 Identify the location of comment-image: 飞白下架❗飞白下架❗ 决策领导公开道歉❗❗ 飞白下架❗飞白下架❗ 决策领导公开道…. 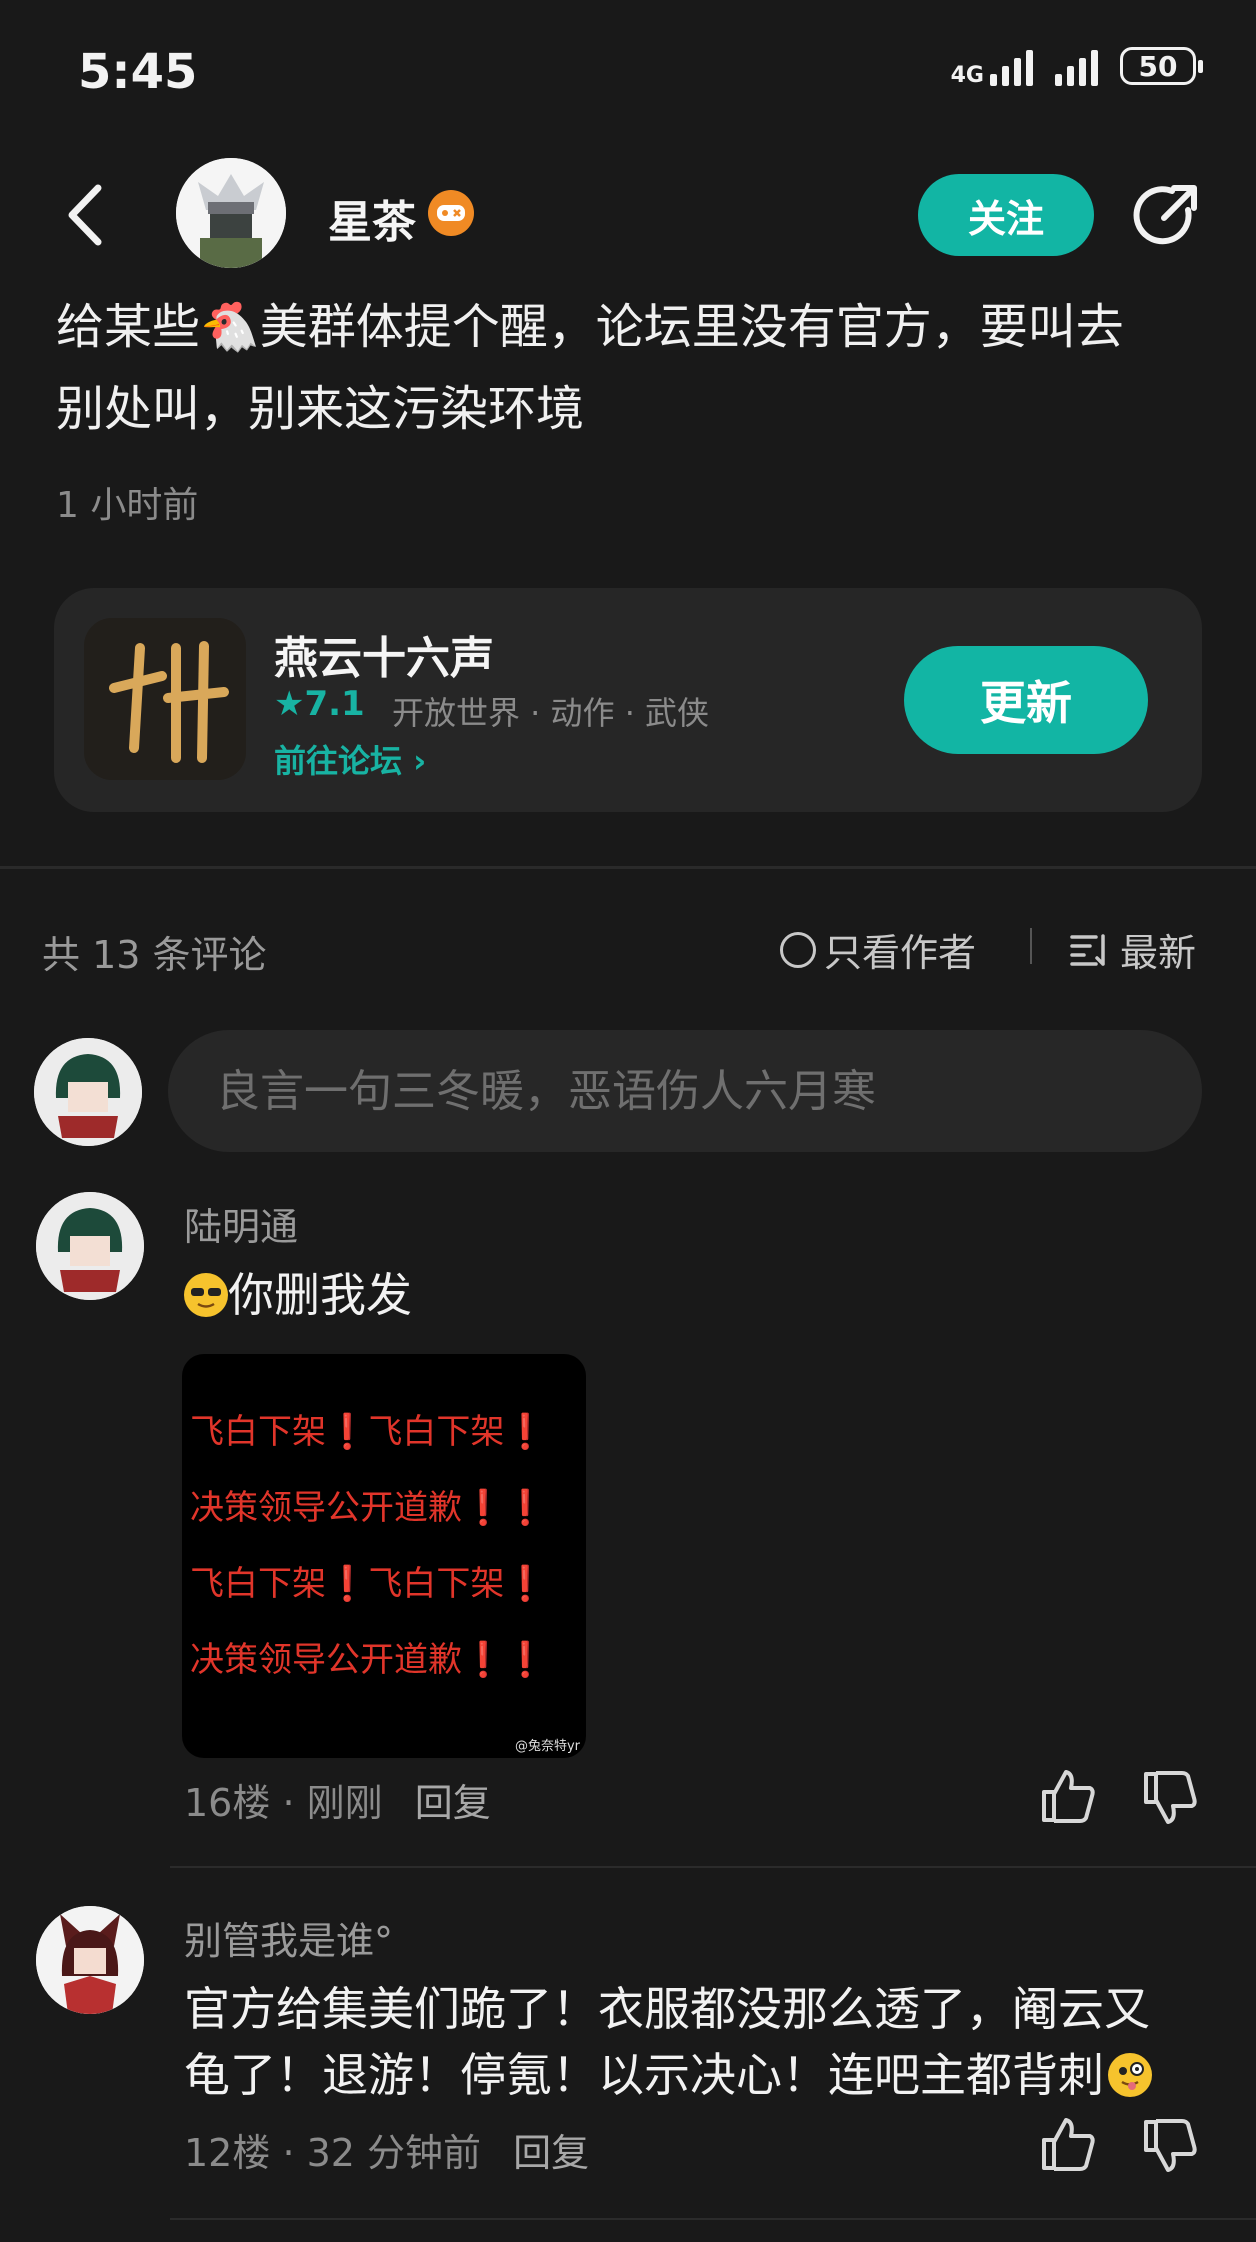
(384, 1556).